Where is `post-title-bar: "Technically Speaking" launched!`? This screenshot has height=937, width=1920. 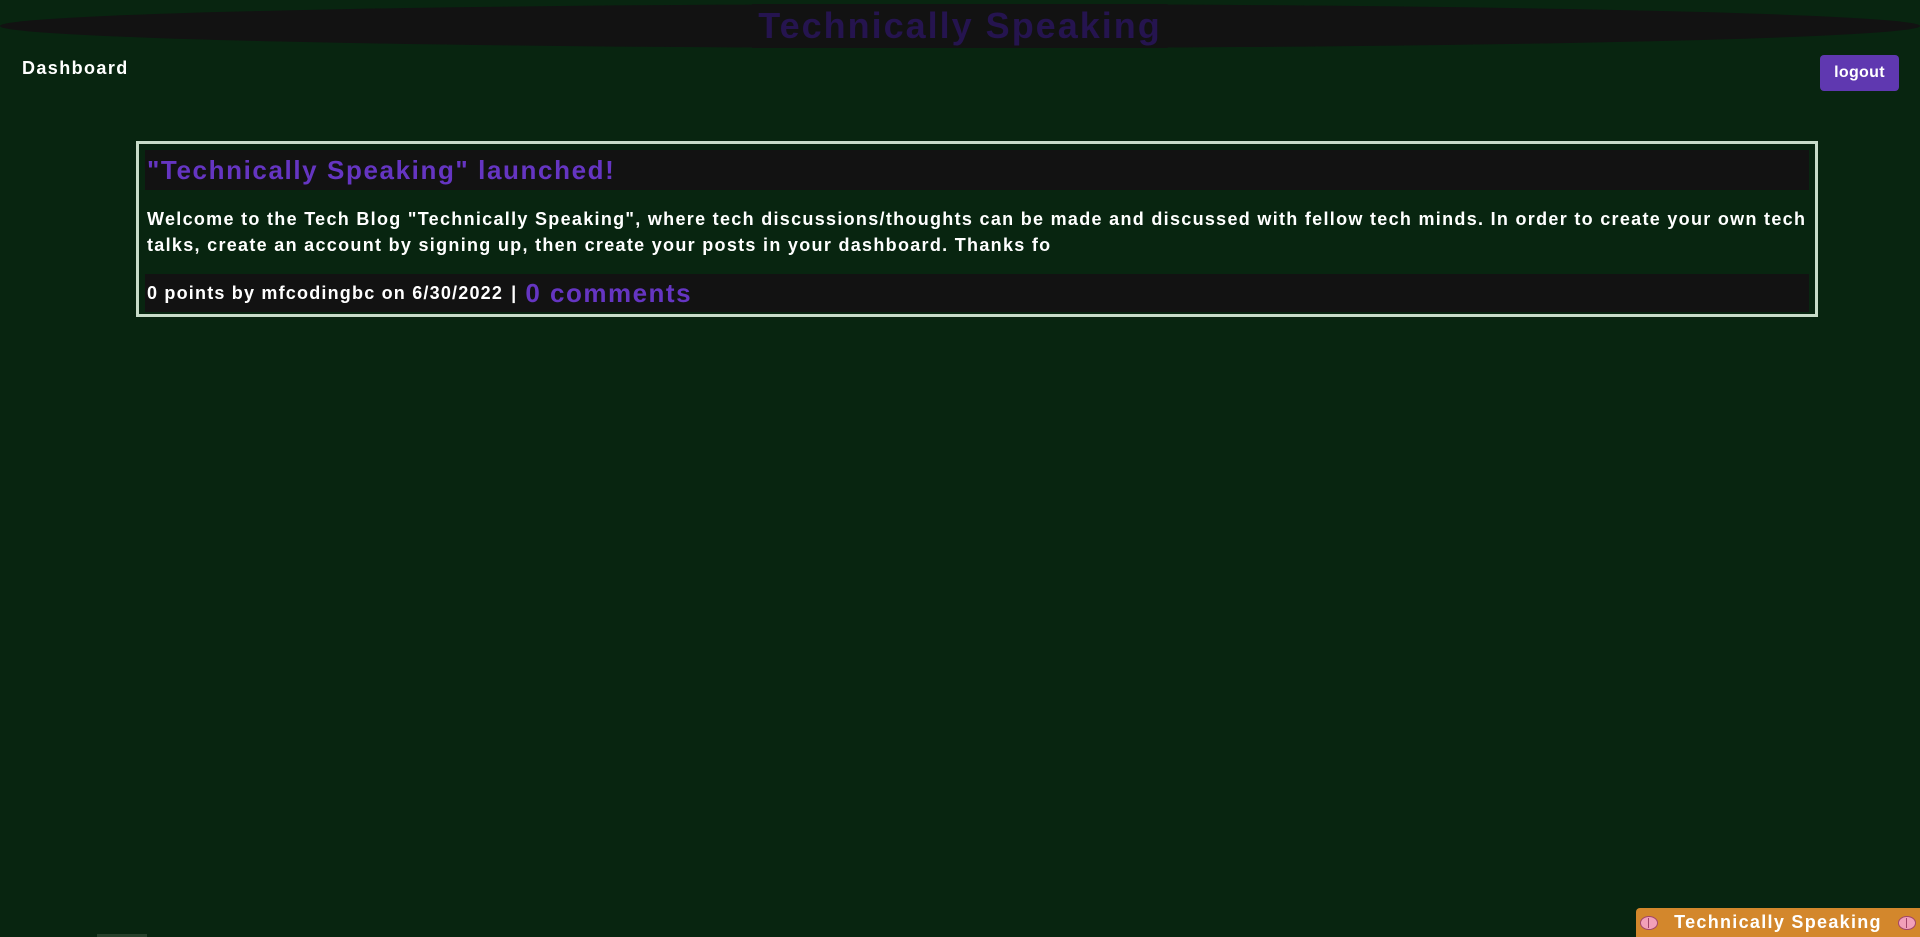
post-title-bar: "Technically Speaking" launched! is located at coordinates (977, 170).